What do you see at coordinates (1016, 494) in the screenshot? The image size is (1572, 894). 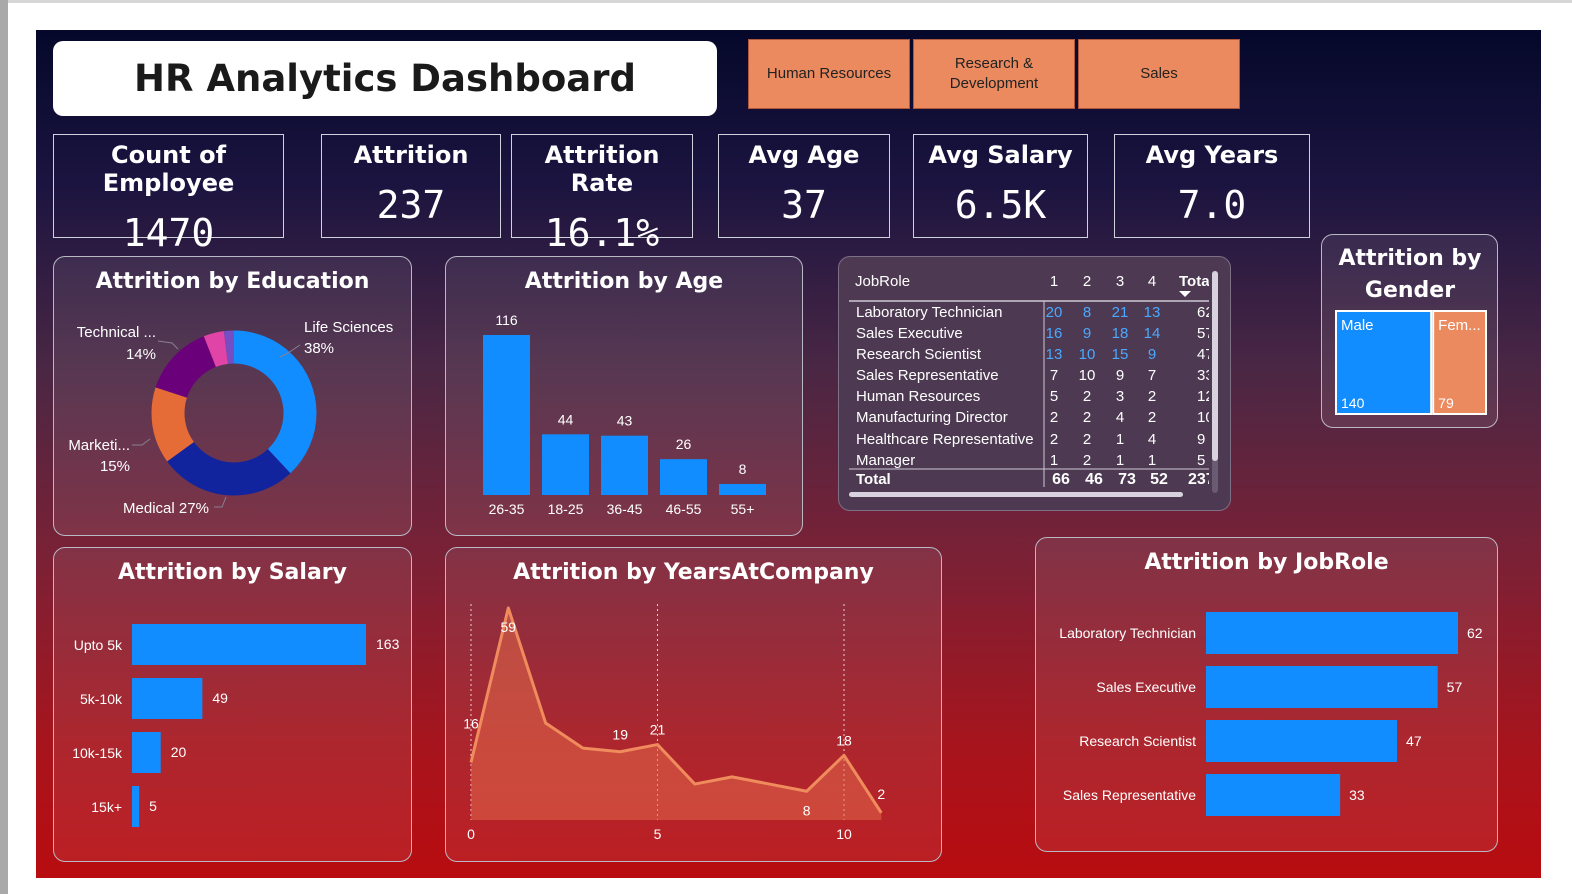 I see `horizontal-scroll-thumb` at bounding box center [1016, 494].